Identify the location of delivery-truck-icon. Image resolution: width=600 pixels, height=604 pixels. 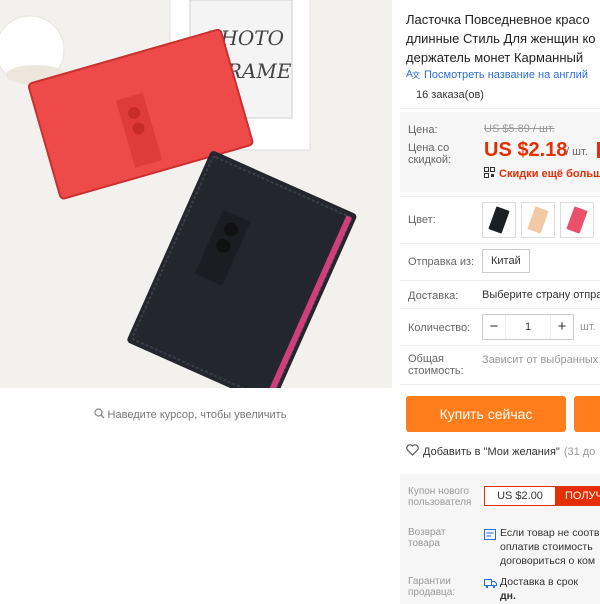
(490, 585).